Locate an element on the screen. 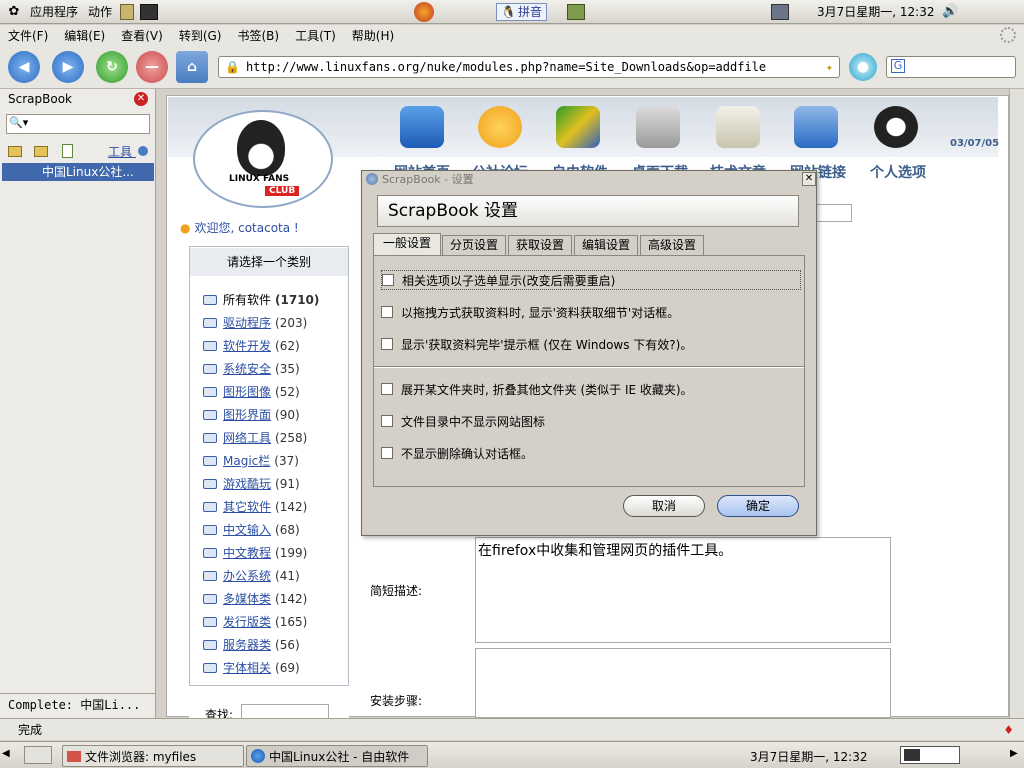  category-item: 所有软件 (1710) is located at coordinates (261, 299).